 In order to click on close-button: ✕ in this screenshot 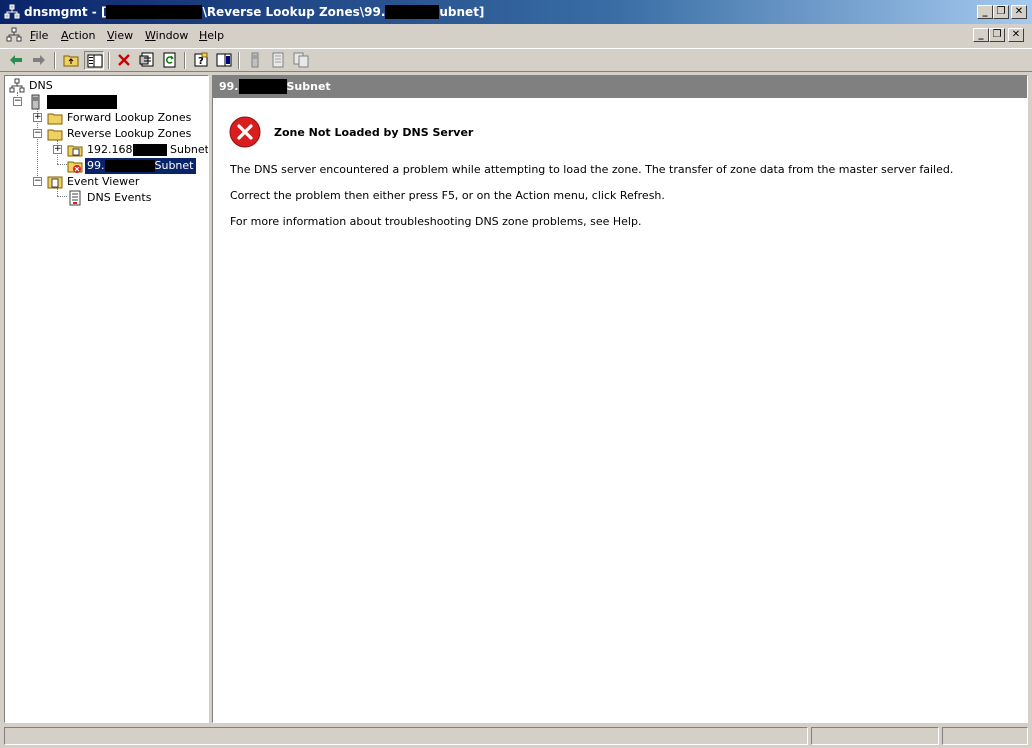, I will do `click(1019, 12)`.